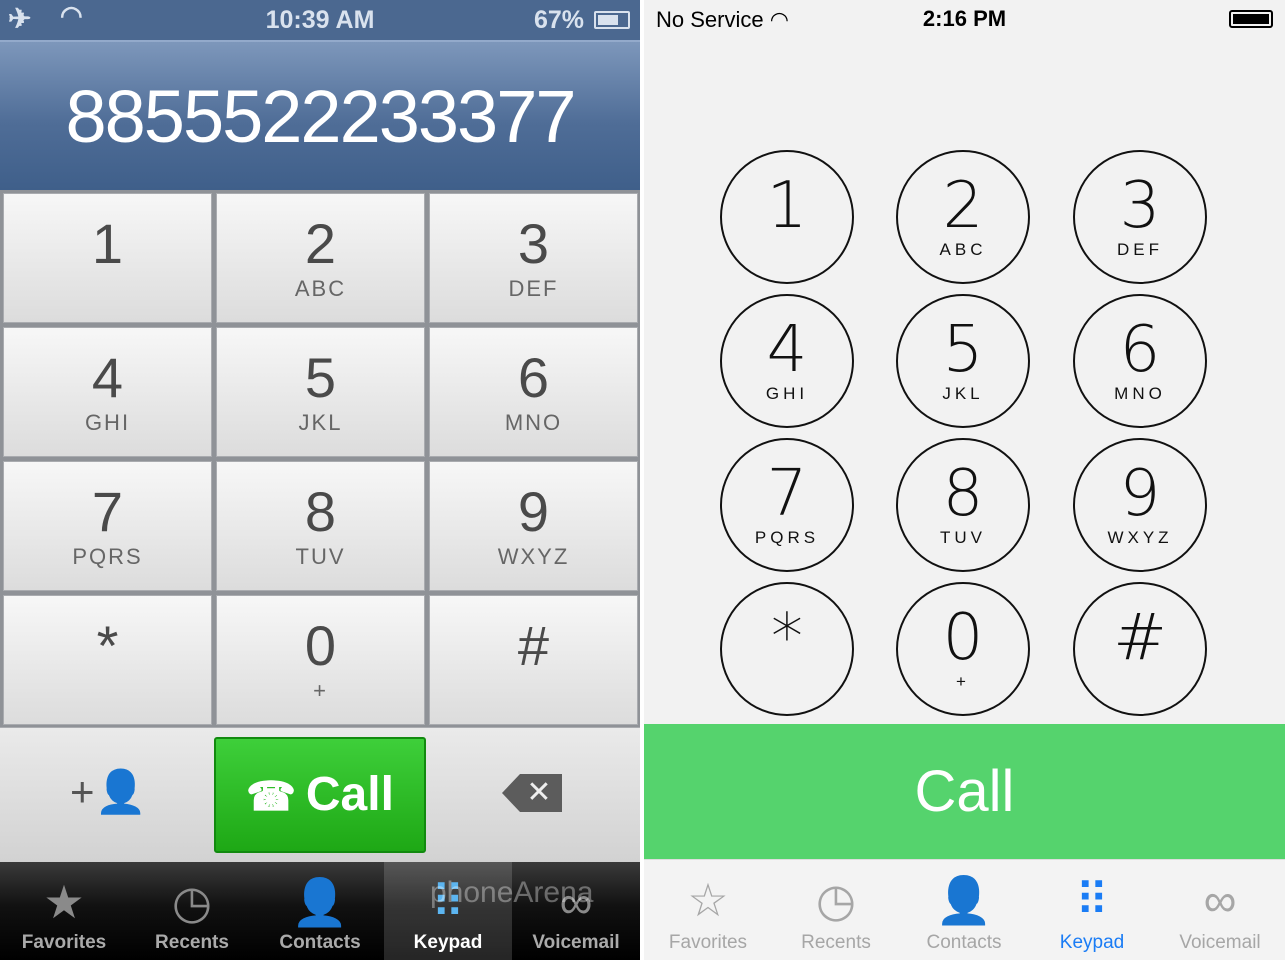  Describe the element at coordinates (320, 422) in the screenshot. I see `key-letters: JKL` at that location.